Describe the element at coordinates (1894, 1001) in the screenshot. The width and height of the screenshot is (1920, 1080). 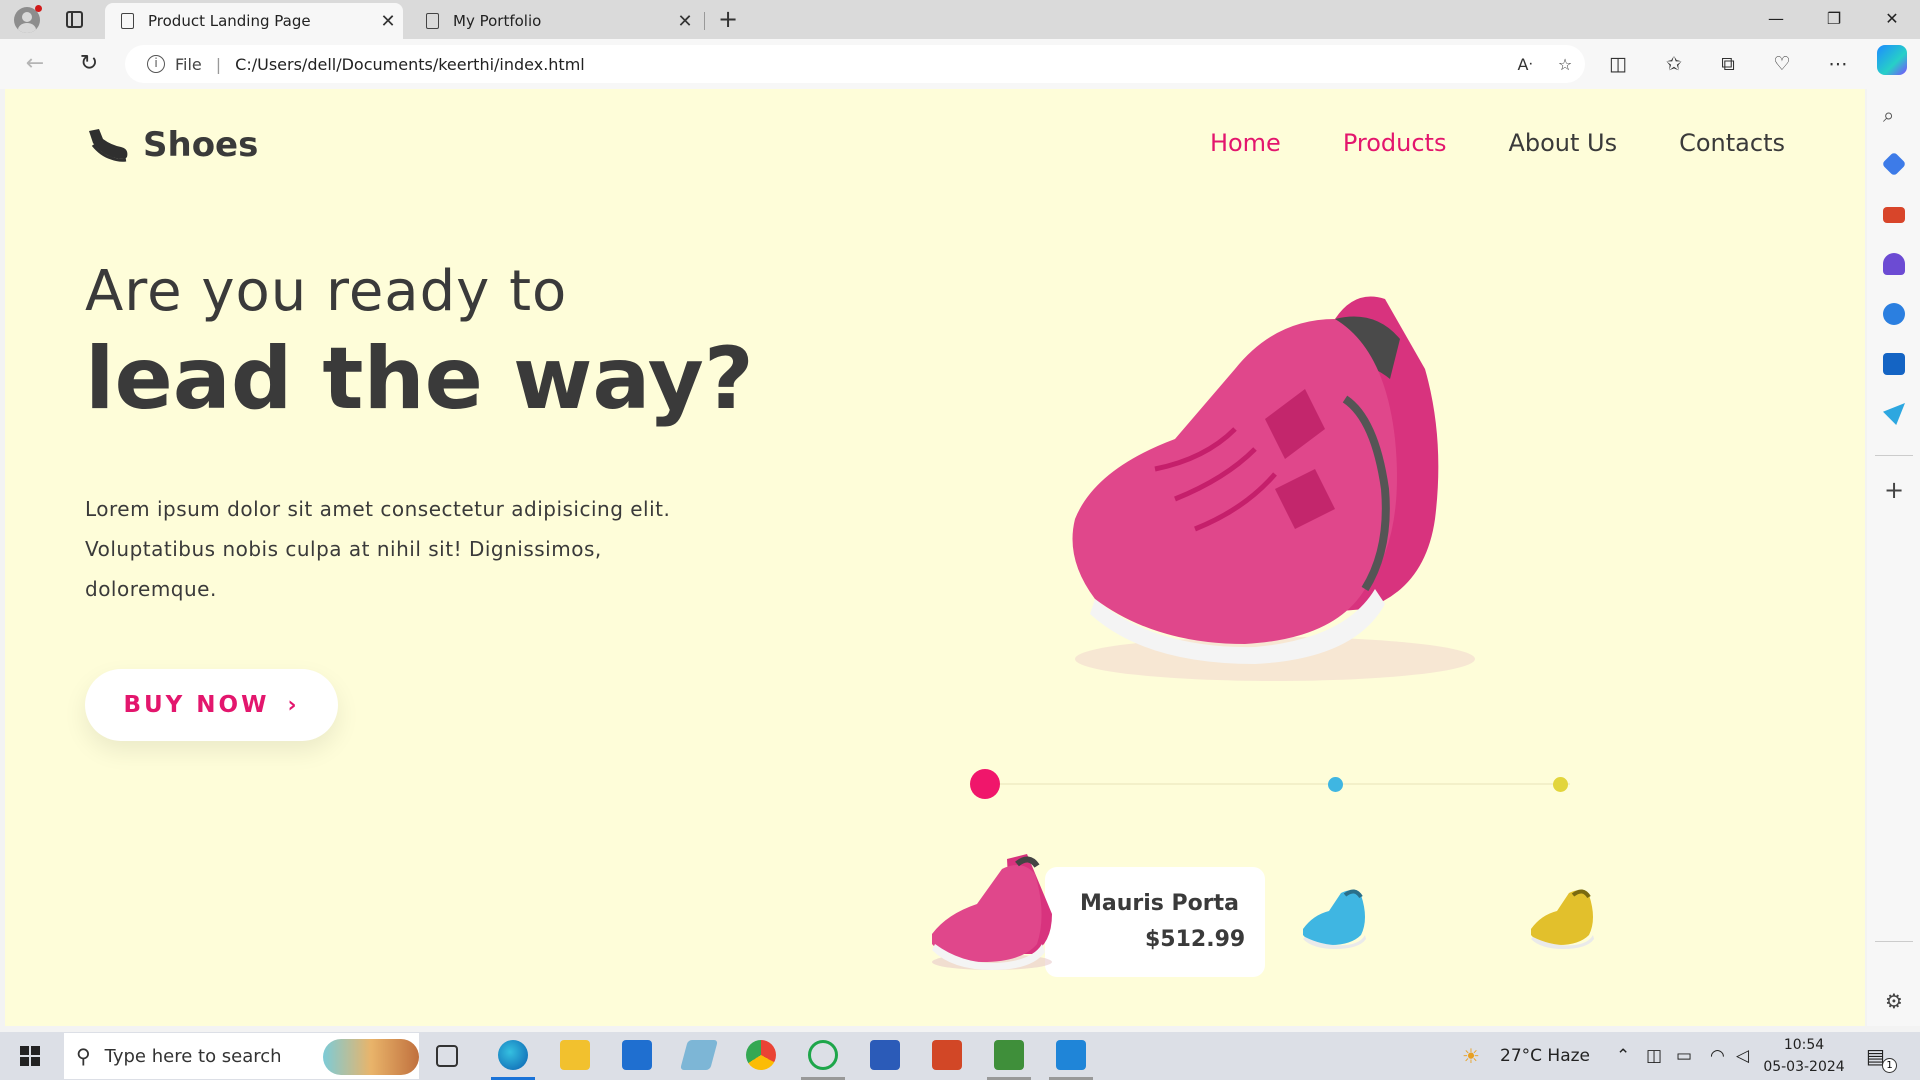
I see `settings-gear-icon: ⚙` at that location.